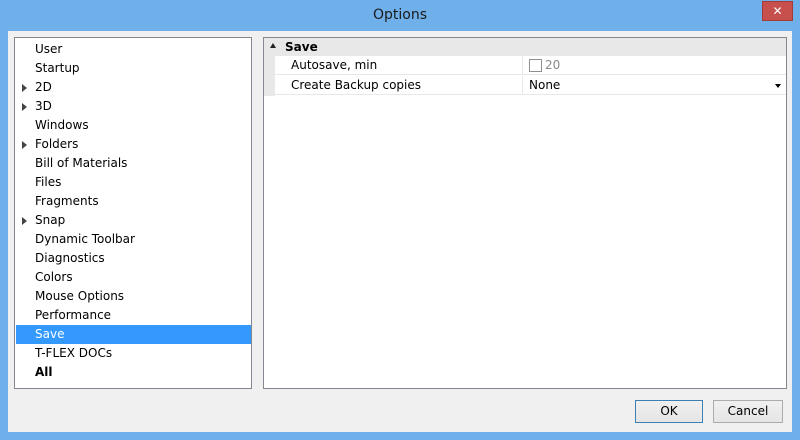 Image resolution: width=800 pixels, height=440 pixels. I want to click on category-header-save: Save, so click(525, 47).